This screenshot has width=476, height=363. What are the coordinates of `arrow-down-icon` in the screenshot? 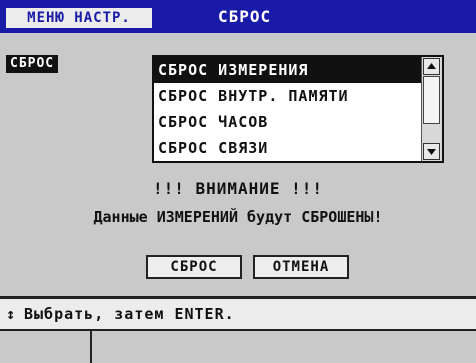 It's located at (431, 152).